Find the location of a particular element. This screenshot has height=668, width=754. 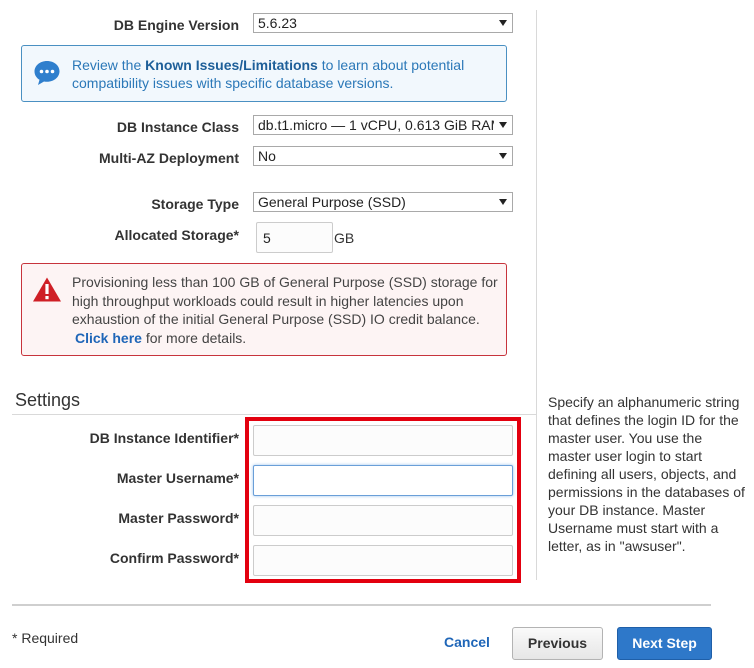

storage-type-select: General Purpose (SSD) is located at coordinates (383, 202).